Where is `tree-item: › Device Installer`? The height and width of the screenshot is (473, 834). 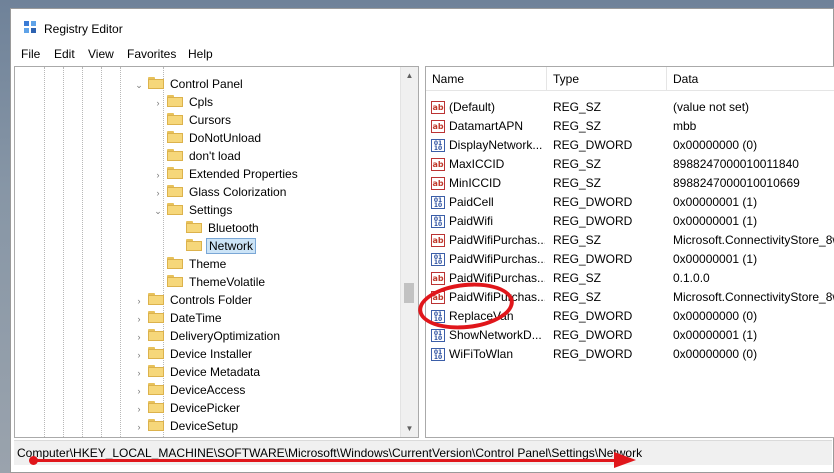 tree-item: › Device Installer is located at coordinates (193, 354).